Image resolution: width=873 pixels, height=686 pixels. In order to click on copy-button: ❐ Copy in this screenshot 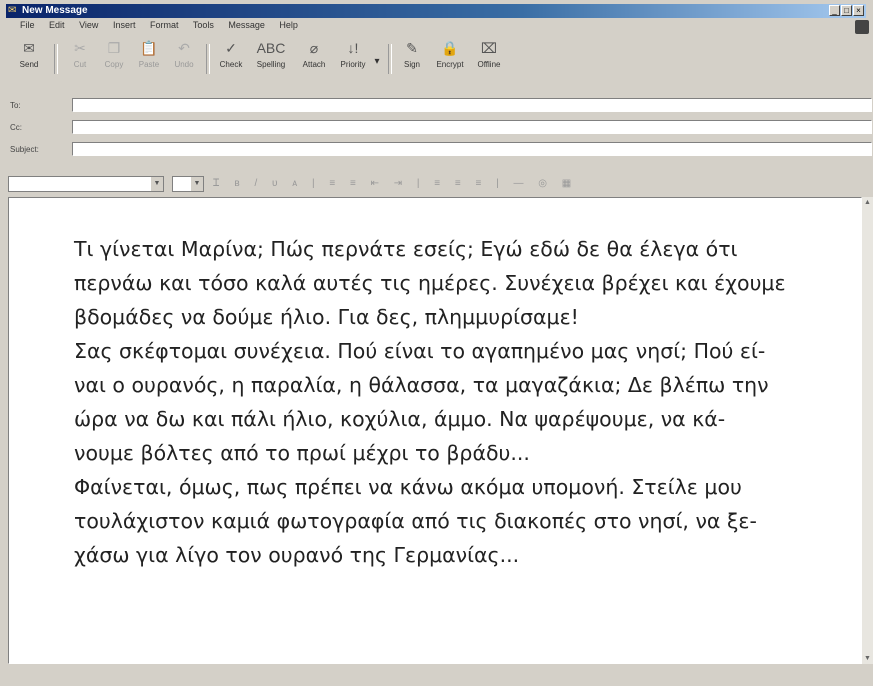, I will do `click(114, 54)`.